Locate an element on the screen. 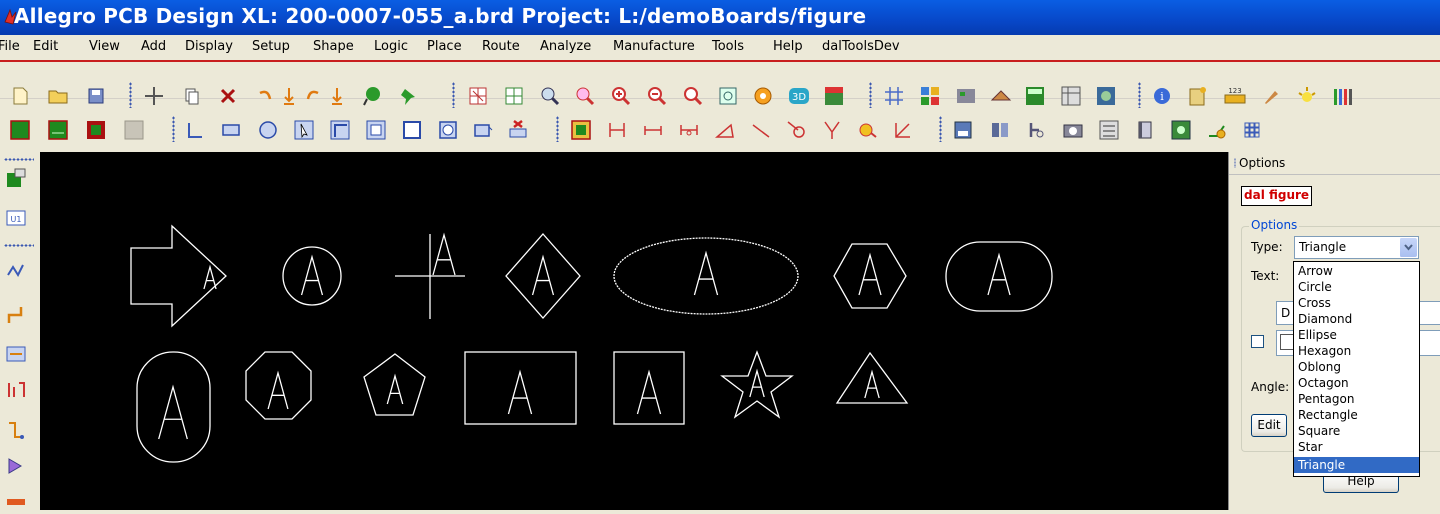 The width and height of the screenshot is (1440, 514). 3d-view-icon: 3D is located at coordinates (799, 96).